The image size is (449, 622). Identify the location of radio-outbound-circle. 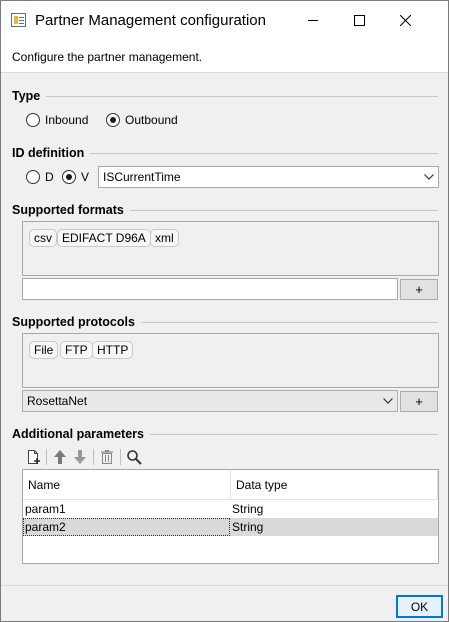
(113, 120).